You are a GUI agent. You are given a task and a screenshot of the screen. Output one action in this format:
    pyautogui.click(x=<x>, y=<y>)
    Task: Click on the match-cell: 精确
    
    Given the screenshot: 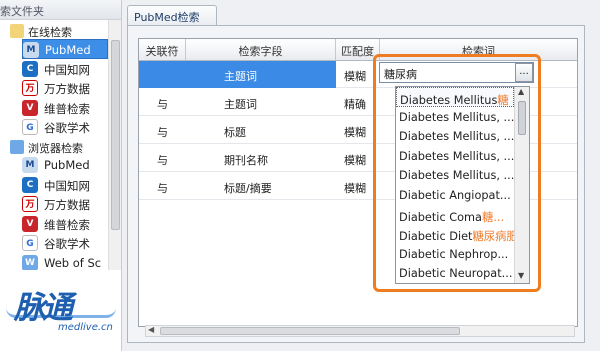 What is the action you would take?
    pyautogui.click(x=356, y=102)
    